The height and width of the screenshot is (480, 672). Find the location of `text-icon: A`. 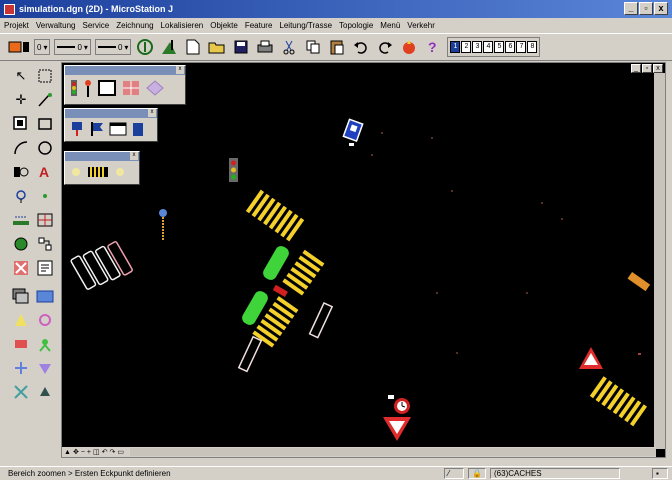

text-icon: A is located at coordinates (45, 172).